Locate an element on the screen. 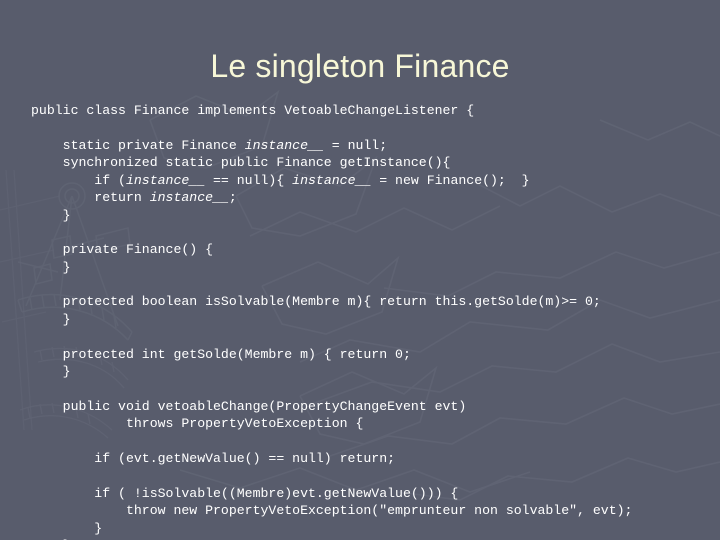 The image size is (720, 540). code-line: if (evt.getNewValue() == null) return; is located at coordinates (213, 458).